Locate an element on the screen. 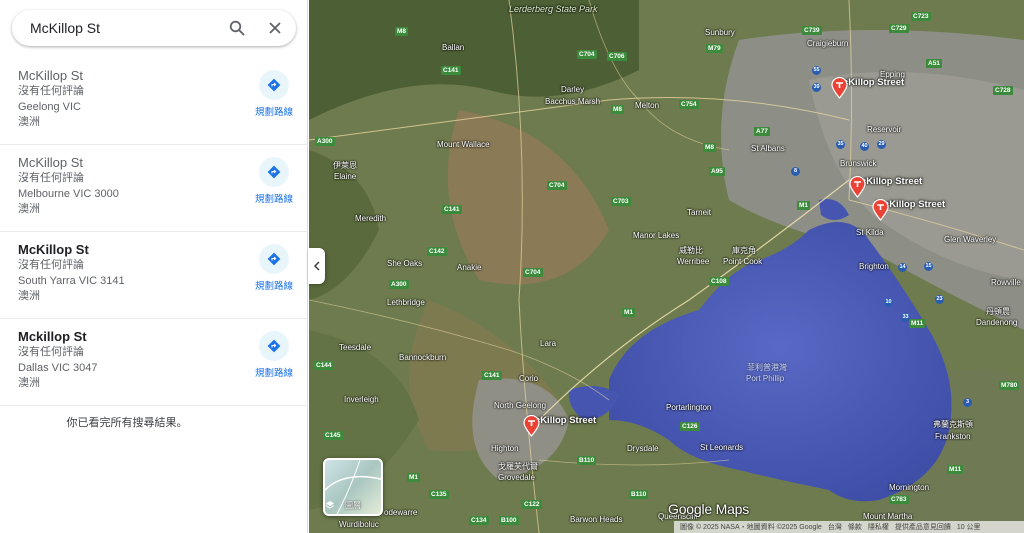 Image resolution: width=1024 pixels, height=533 pixels. search-box is located at coordinates (154, 28).